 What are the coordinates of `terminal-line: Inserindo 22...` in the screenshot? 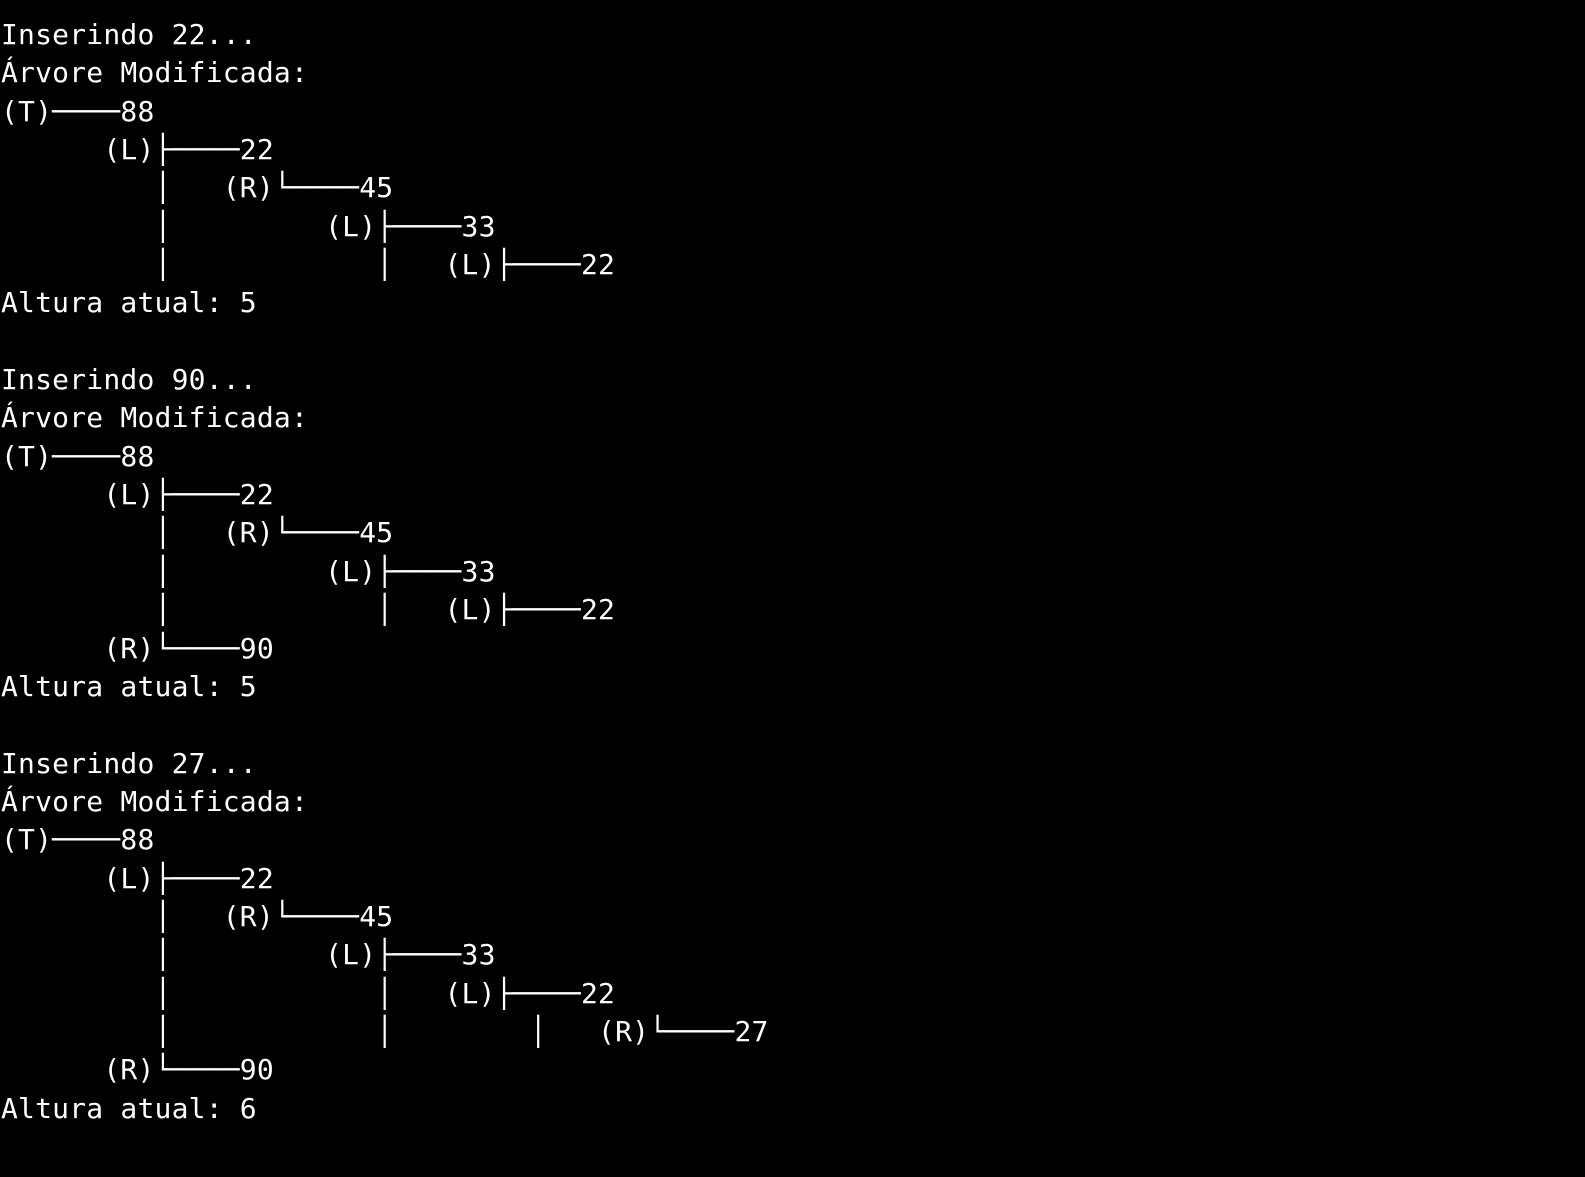 It's located at (129, 34).